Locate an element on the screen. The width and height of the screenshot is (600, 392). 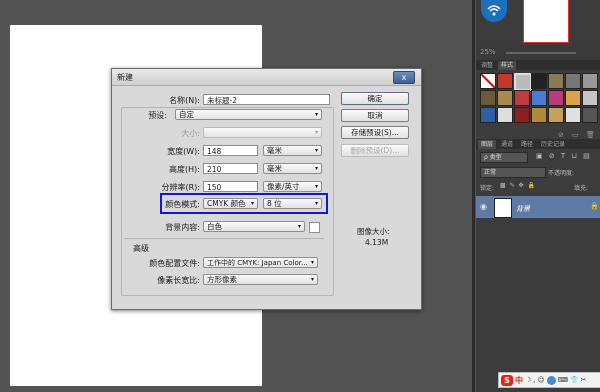
layer-name: 背景 is located at coordinates (523, 209).